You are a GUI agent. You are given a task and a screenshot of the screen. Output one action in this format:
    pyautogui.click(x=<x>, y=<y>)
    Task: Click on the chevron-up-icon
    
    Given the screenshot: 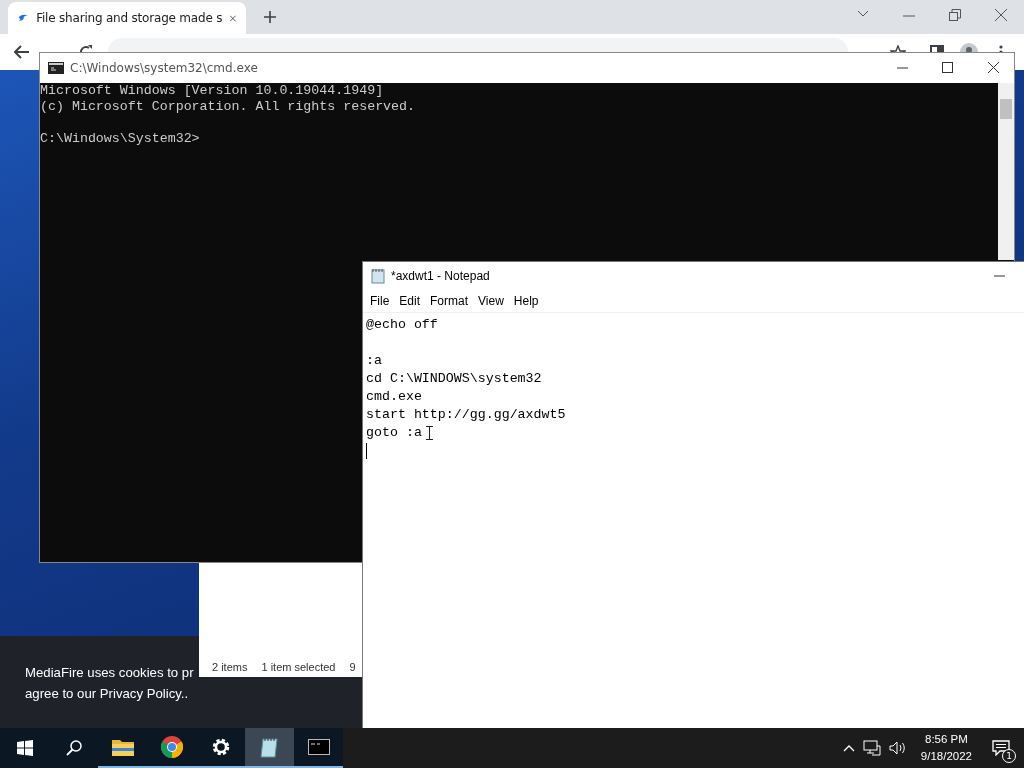 What is the action you would take?
    pyautogui.click(x=848, y=748)
    